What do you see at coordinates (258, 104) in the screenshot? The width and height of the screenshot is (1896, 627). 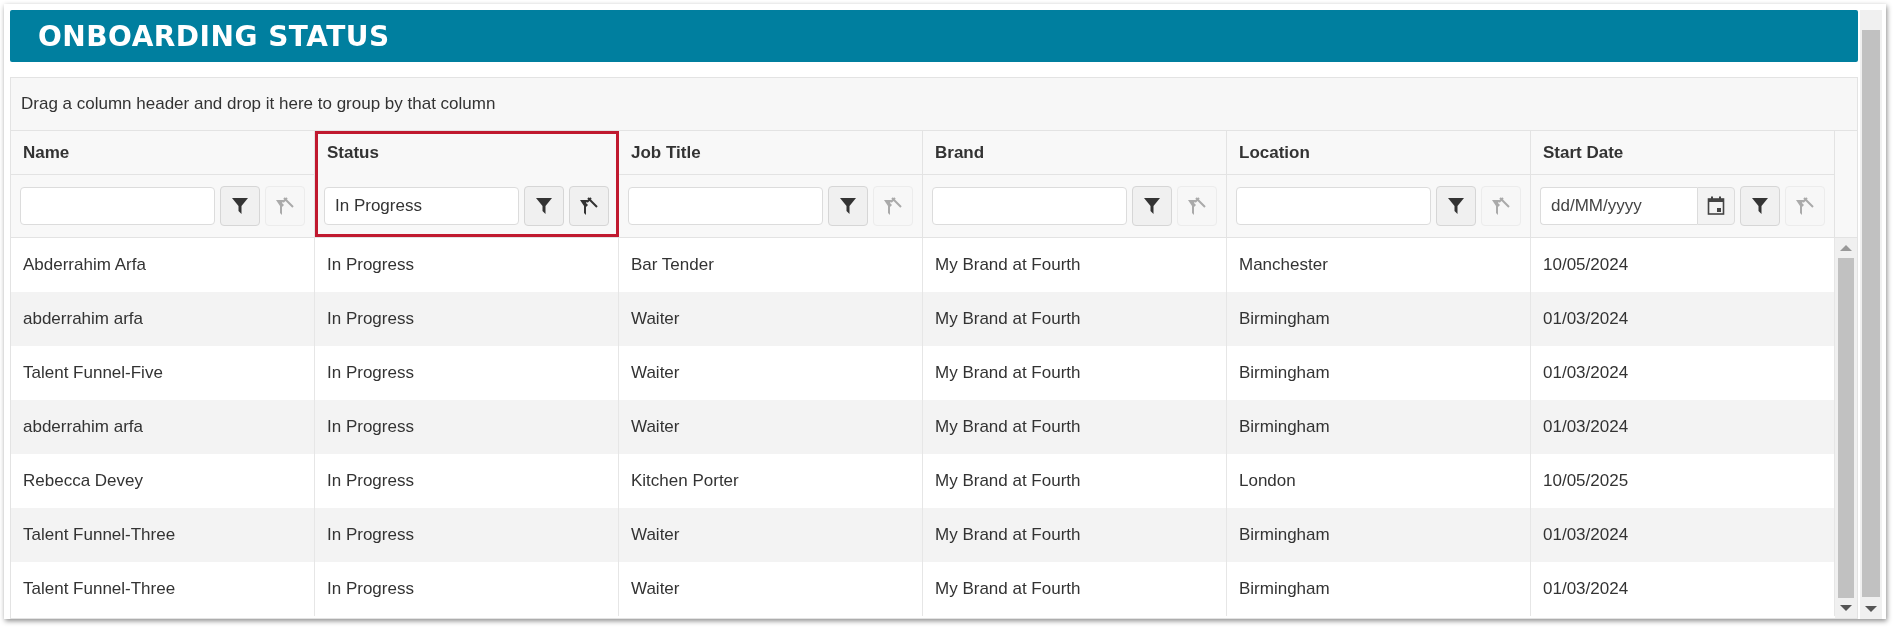 I see `group-hint: Drag a column header and drop it here to group by that column` at bounding box center [258, 104].